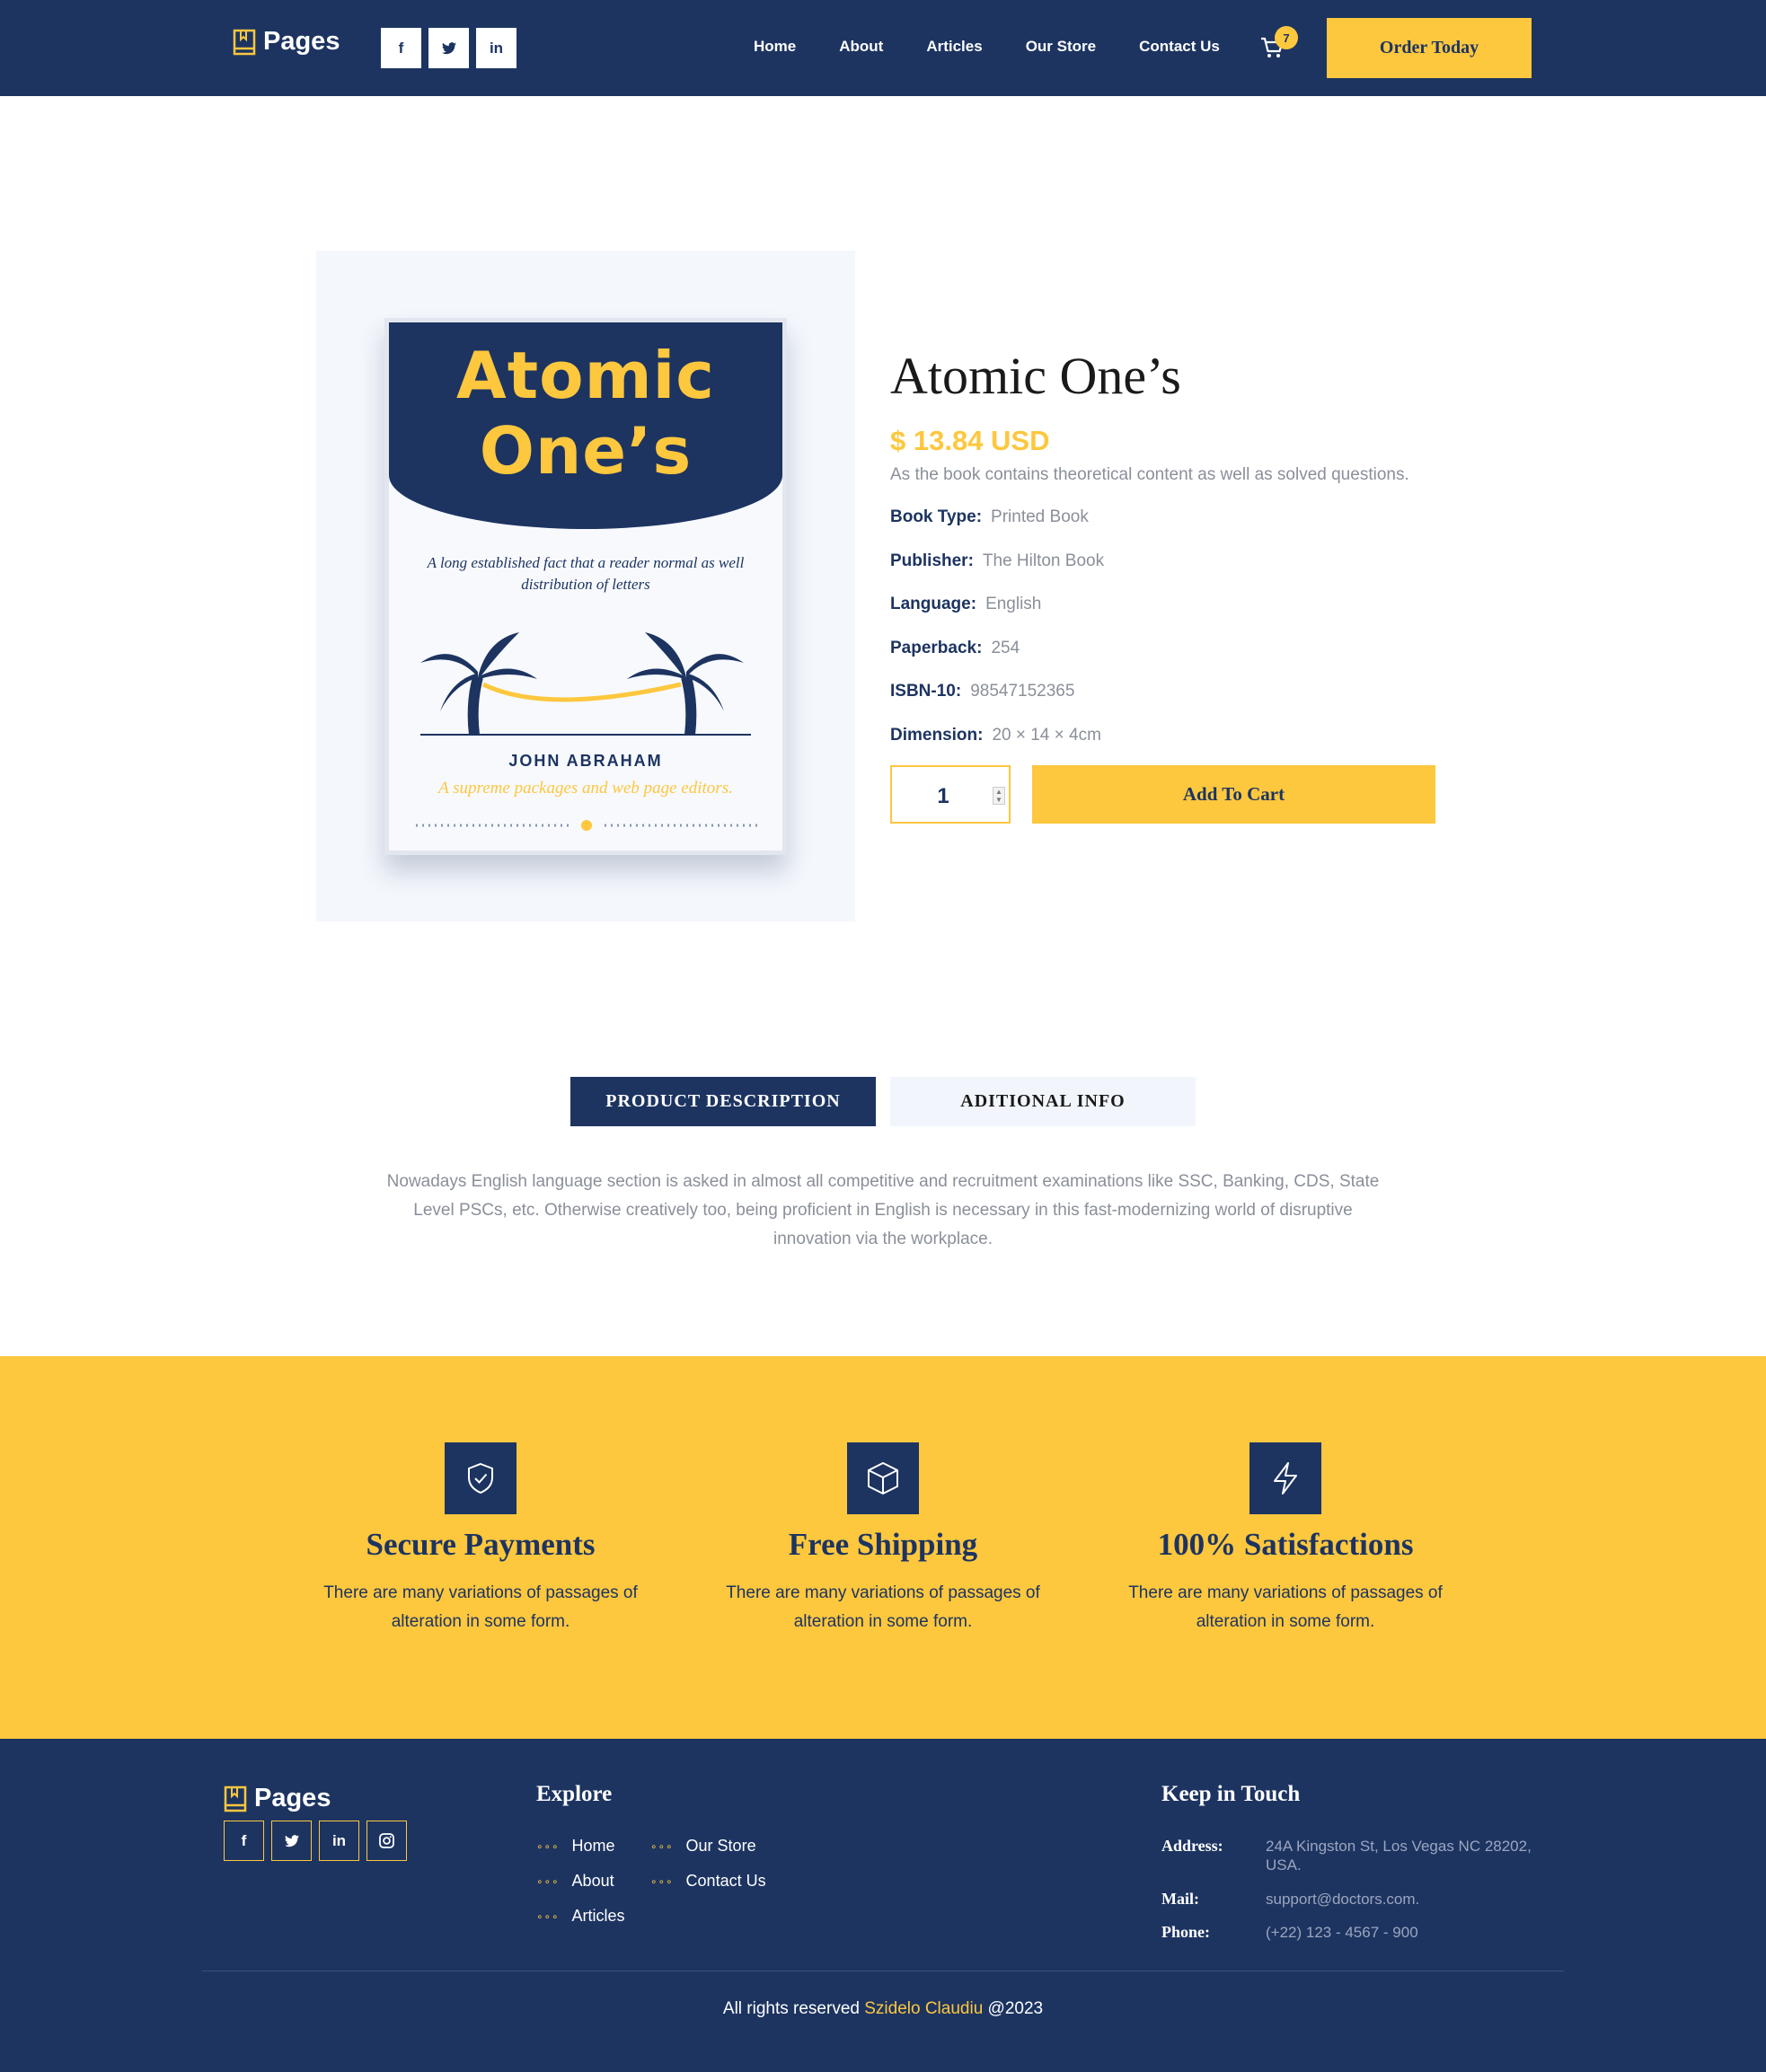 The height and width of the screenshot is (2072, 1766). Describe the element at coordinates (586, 825) in the screenshot. I see `cover-dots-decoration` at that location.